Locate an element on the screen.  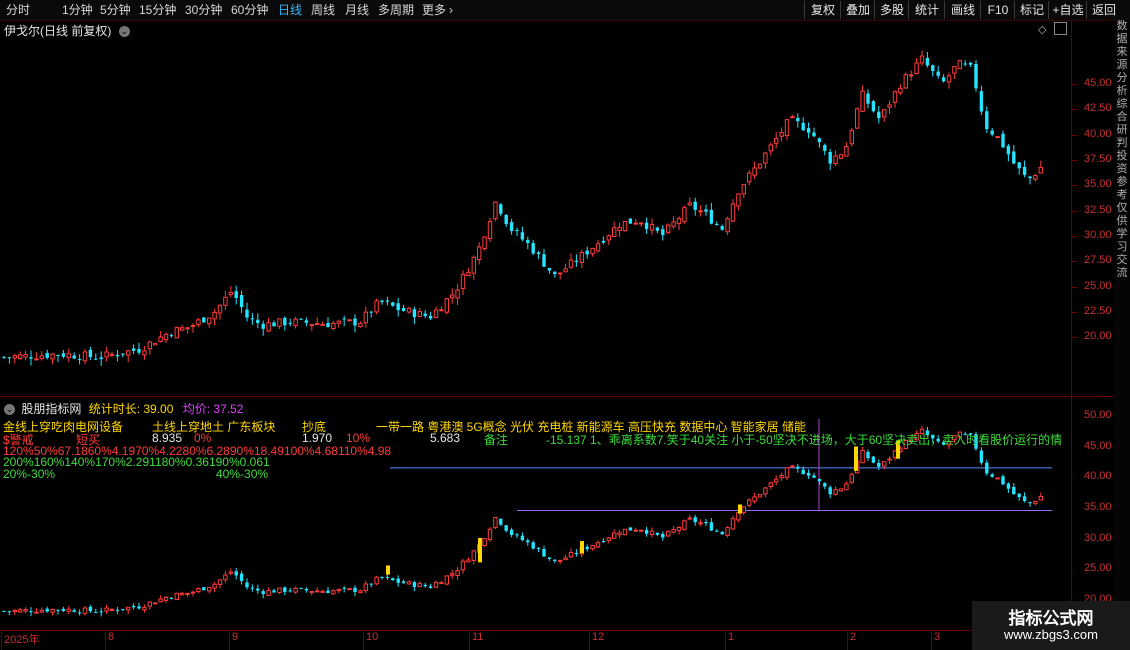
vertical-char: 仅 is located at coordinates (1122, 208).